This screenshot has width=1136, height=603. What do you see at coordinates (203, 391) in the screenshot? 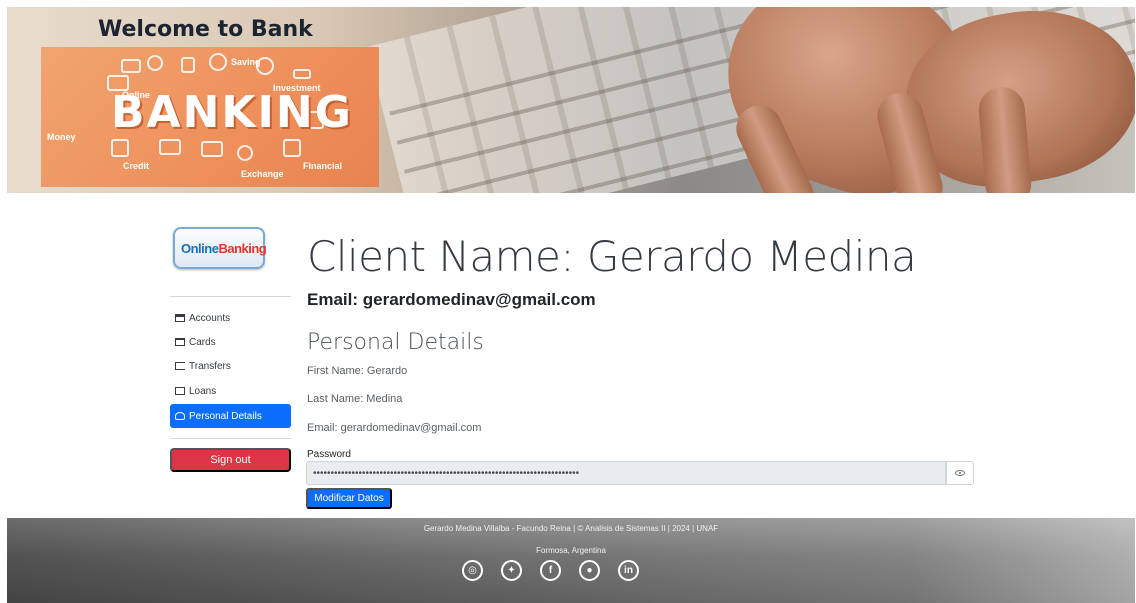
I see `sidebar-item-label: Loans` at bounding box center [203, 391].